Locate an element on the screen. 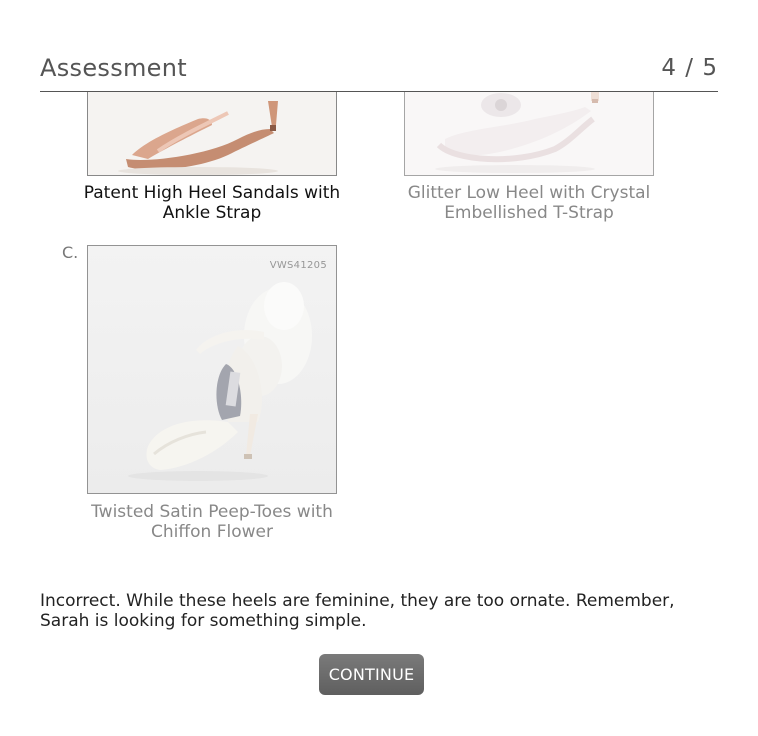 This screenshot has width=758, height=736. option-c-letter: C. is located at coordinates (70, 252).